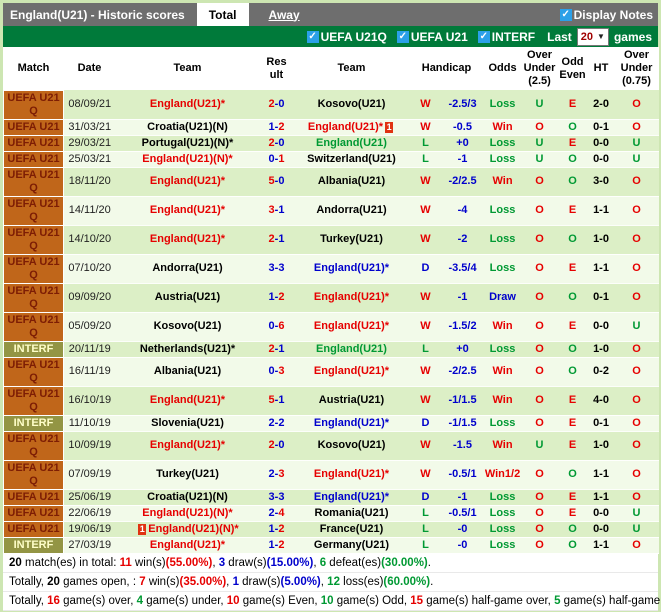  I want to click on team-name: Netherlands(U21)*, so click(187, 348).